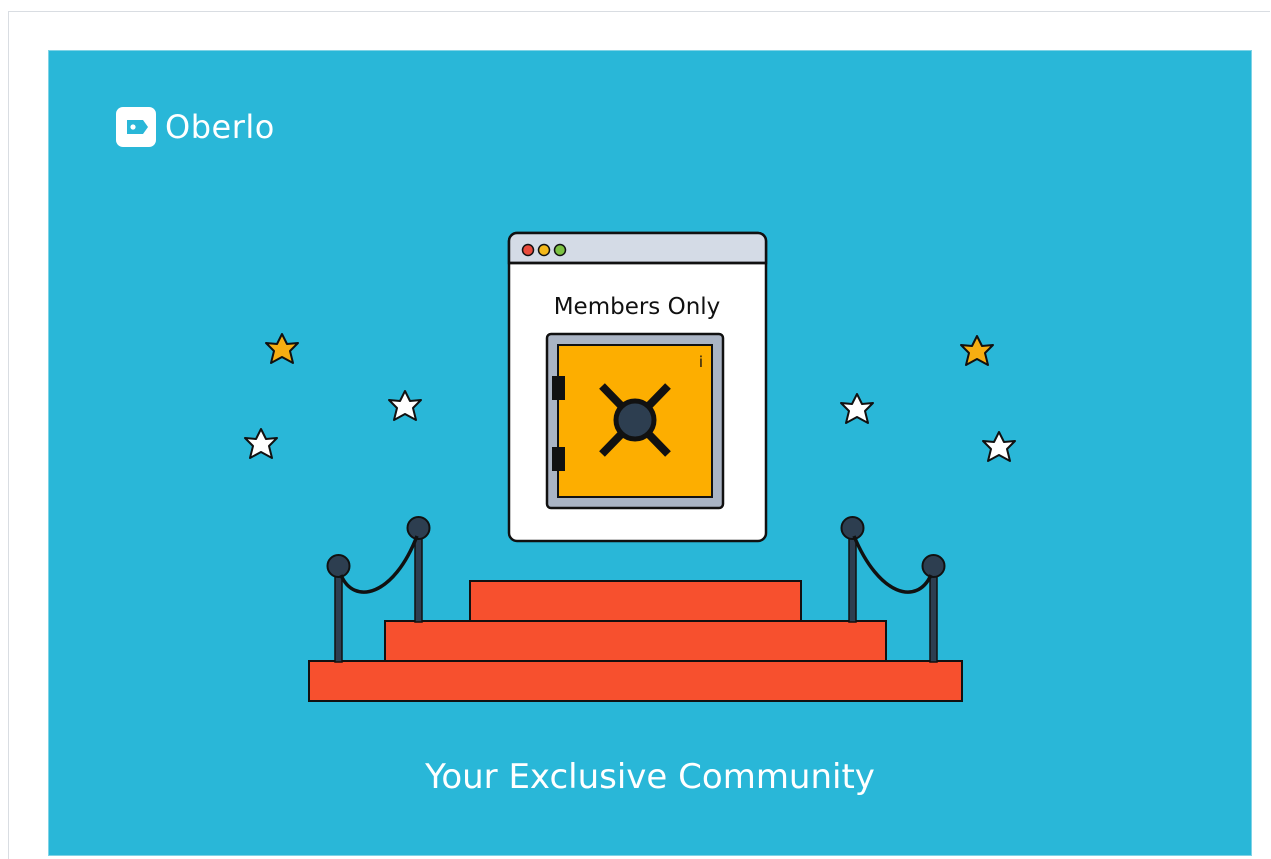  I want to click on window-close-dot, so click(528, 250).